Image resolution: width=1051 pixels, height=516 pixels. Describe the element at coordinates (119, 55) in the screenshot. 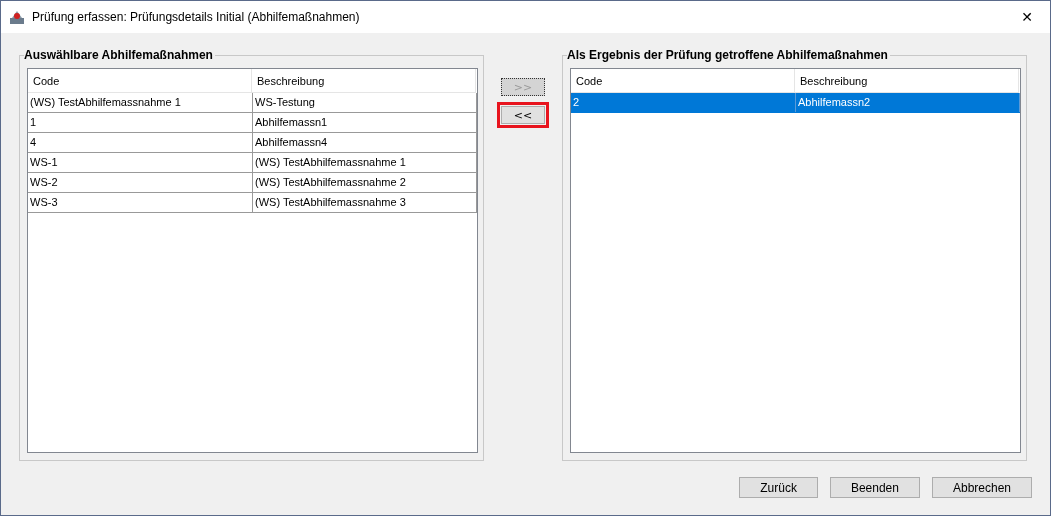

I see `group-title: Auswählbare Abhilfemaßnahmen` at that location.